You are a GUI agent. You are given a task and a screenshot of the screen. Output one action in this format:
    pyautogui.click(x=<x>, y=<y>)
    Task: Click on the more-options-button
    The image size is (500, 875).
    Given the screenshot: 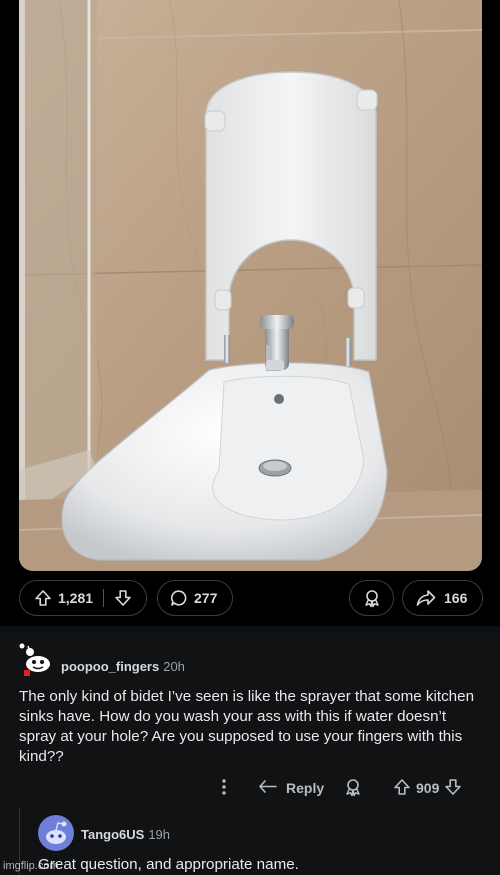 What is the action you would take?
    pyautogui.click(x=224, y=788)
    